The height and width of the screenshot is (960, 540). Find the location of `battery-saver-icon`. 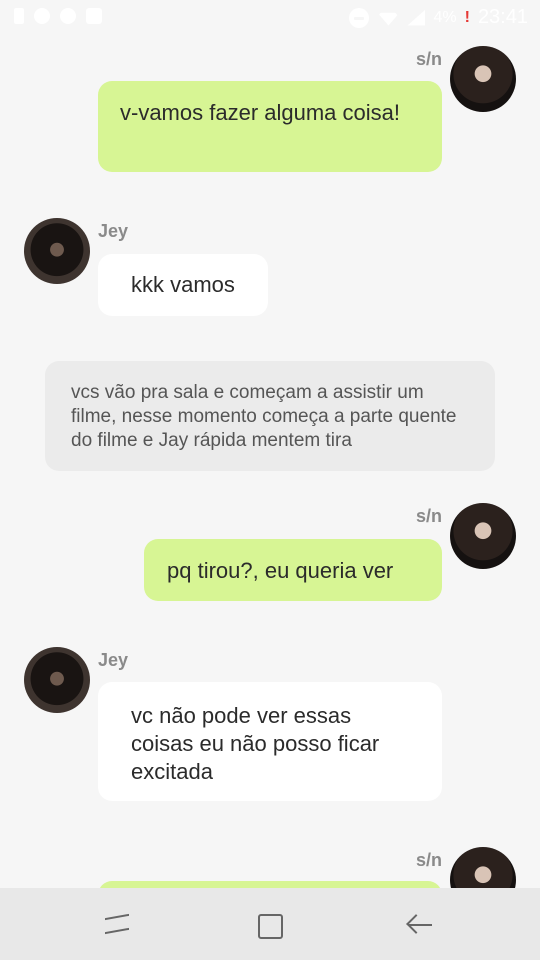

battery-saver-icon is located at coordinates (19, 16).